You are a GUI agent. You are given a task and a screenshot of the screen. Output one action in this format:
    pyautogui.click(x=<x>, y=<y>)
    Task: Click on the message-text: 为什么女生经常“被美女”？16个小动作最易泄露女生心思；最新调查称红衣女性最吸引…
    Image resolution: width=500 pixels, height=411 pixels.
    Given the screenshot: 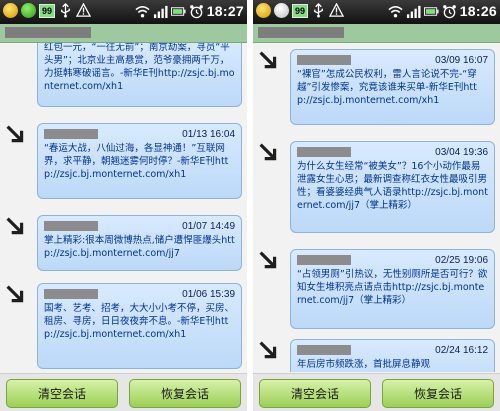 What is the action you would take?
    pyautogui.click(x=392, y=186)
    